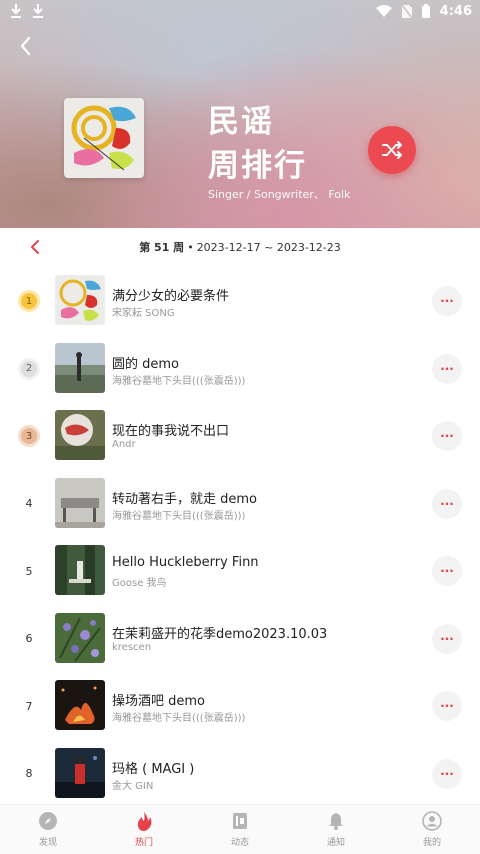  Describe the element at coordinates (239, 843) in the screenshot. I see `nav-label: 动态` at that location.